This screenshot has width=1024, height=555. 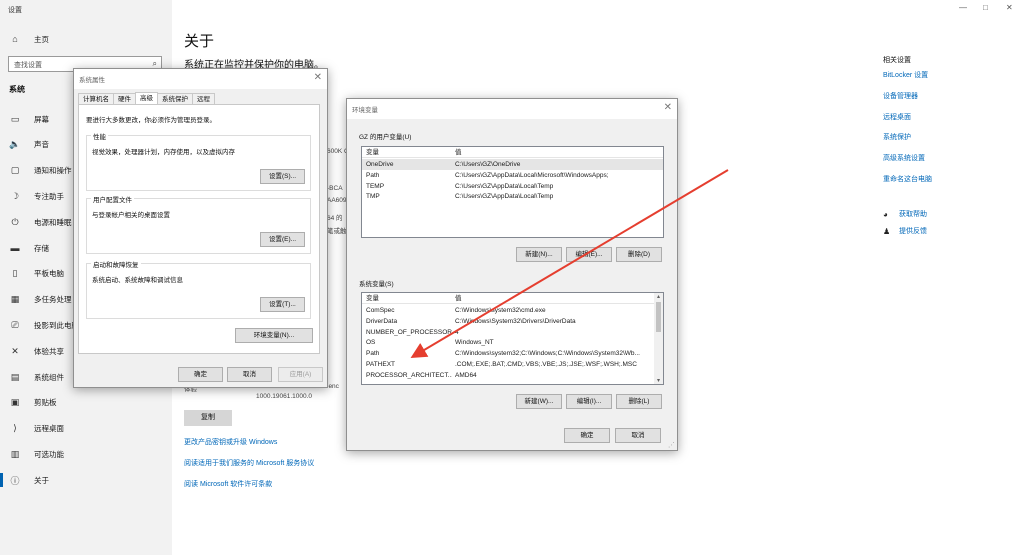 What do you see at coordinates (508, 375) in the screenshot?
I see `table-row: PROCESSOR_ARCHITECT... AMD64` at bounding box center [508, 375].